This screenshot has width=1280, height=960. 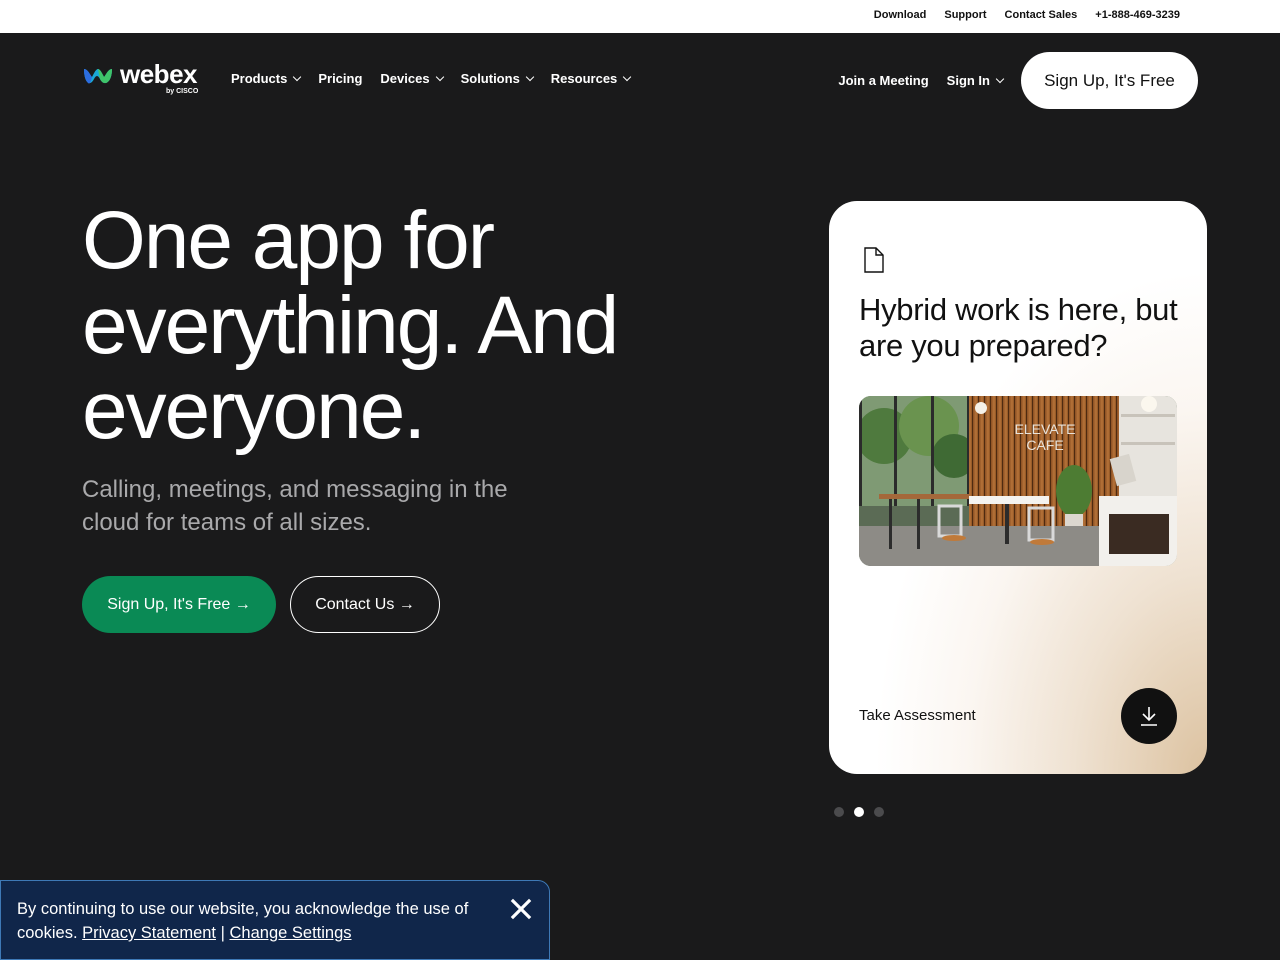 I want to click on carousel-dots, so click(x=859, y=812).